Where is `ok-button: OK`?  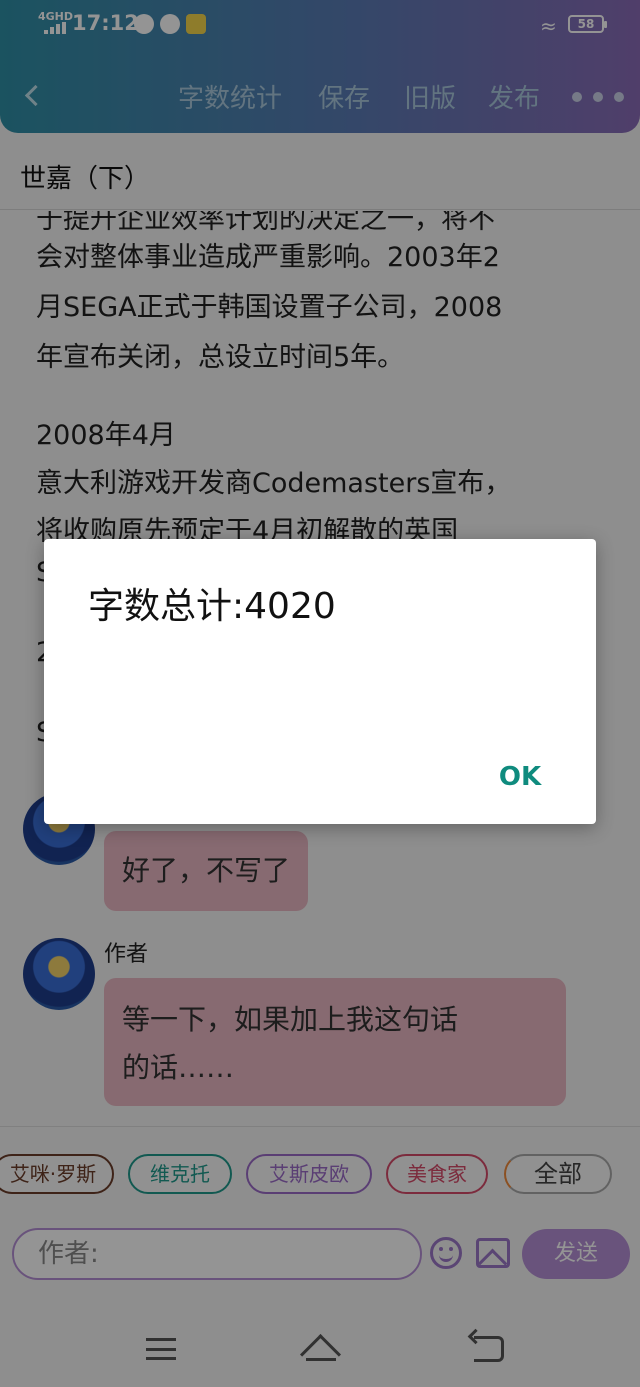
ok-button: OK is located at coordinates (520, 777).